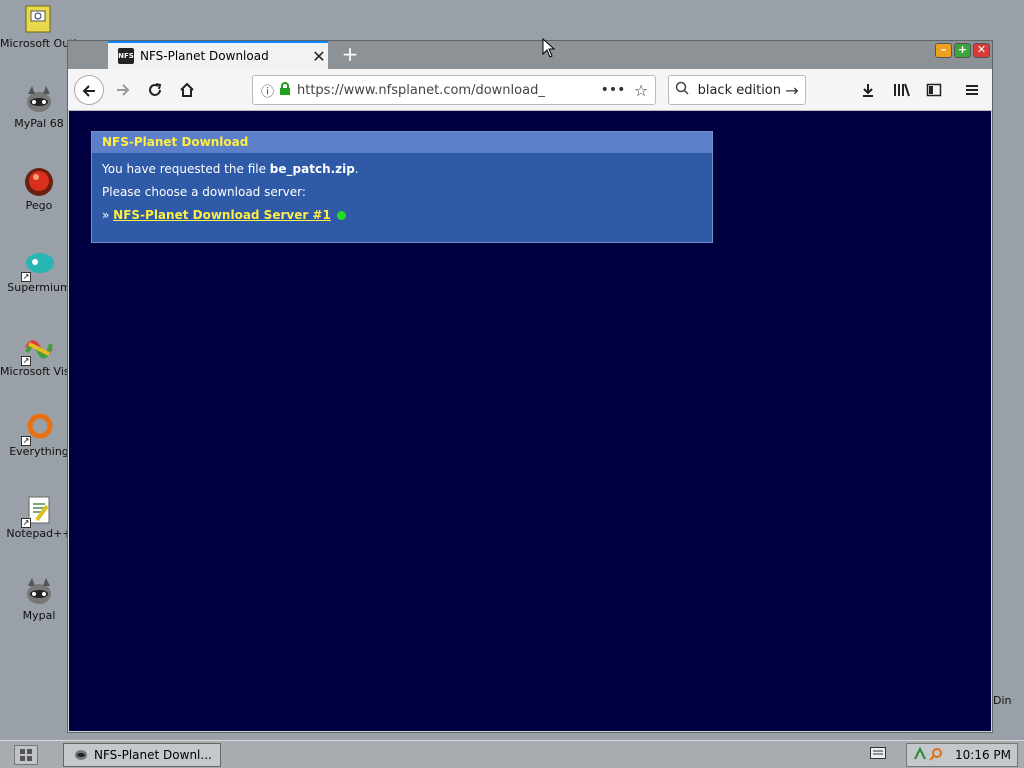 Image resolution: width=1024 pixels, height=768 pixels. Describe the element at coordinates (512, 754) in the screenshot. I see `taskbar: NFS-Planet Downl... 10:16 PM` at that location.